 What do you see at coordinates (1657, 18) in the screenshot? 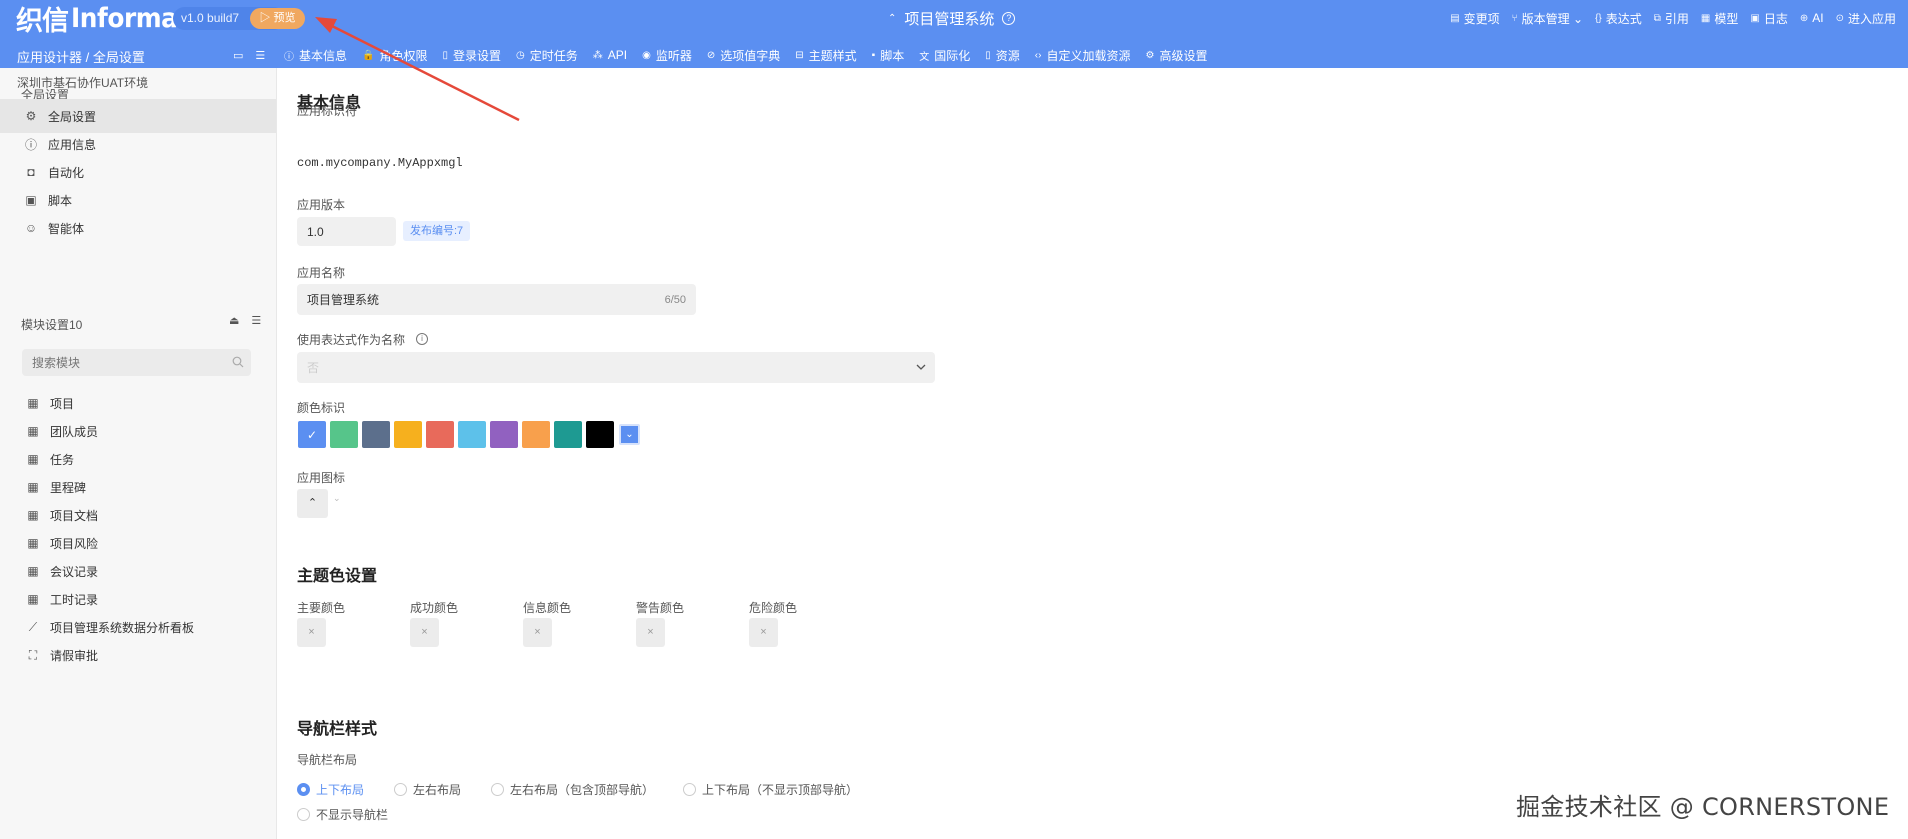
I see `reference-icon: ⧉` at bounding box center [1657, 18].